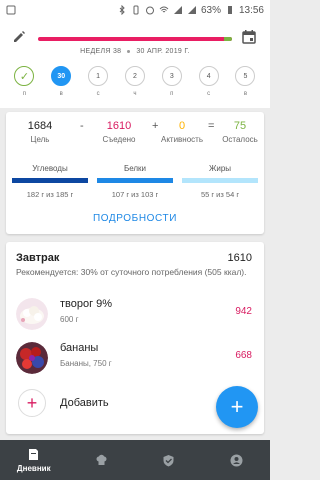  I want to click on macro-protein-bar, so click(135, 180).